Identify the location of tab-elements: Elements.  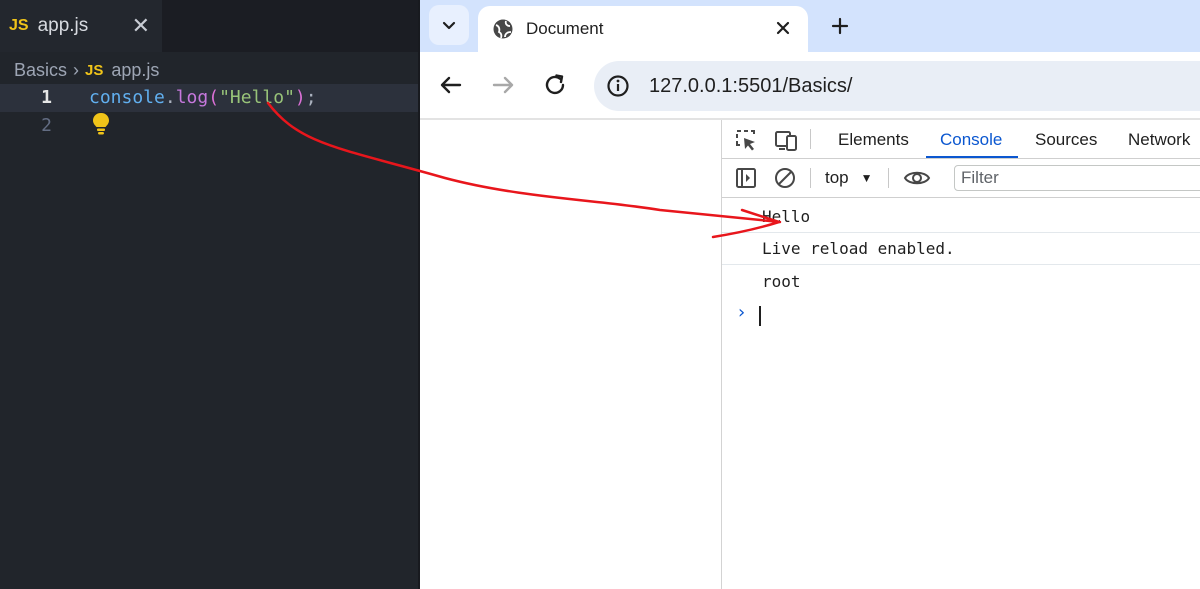
(873, 139).